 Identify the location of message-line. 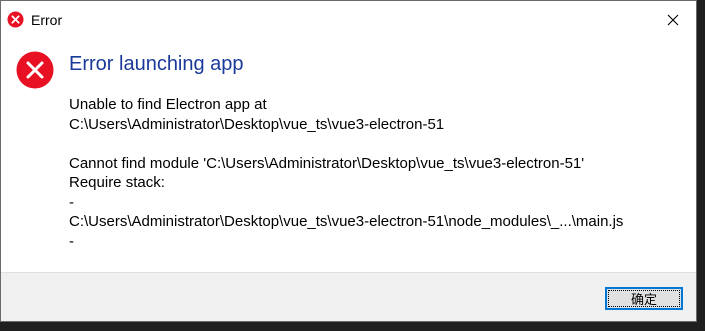
(379, 144).